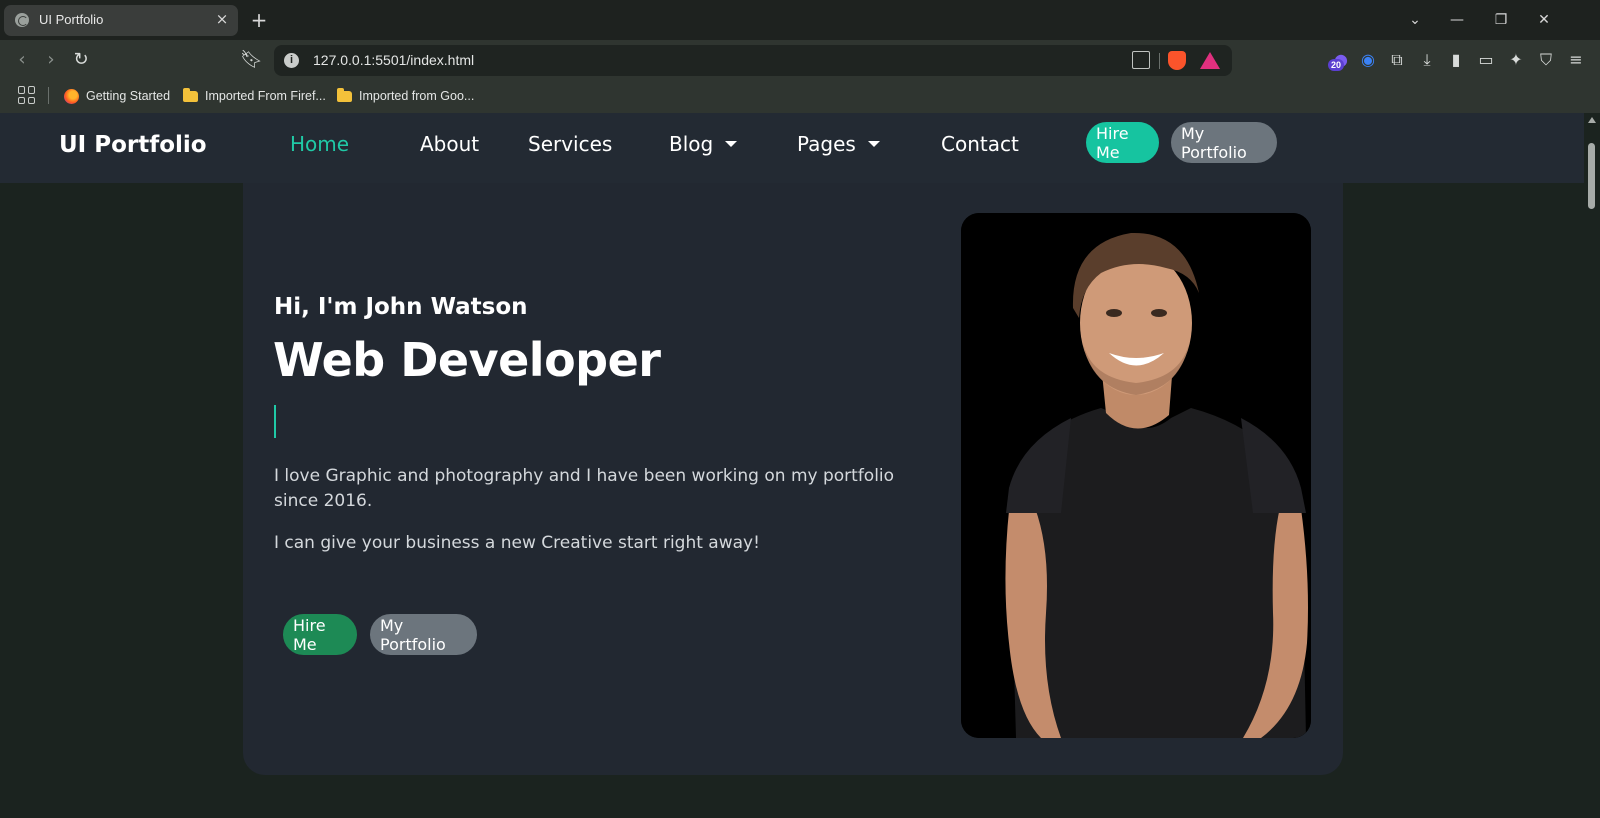 This screenshot has height=818, width=1600. Describe the element at coordinates (1516, 60) in the screenshot. I see `leo-ai-icon: ✦` at that location.